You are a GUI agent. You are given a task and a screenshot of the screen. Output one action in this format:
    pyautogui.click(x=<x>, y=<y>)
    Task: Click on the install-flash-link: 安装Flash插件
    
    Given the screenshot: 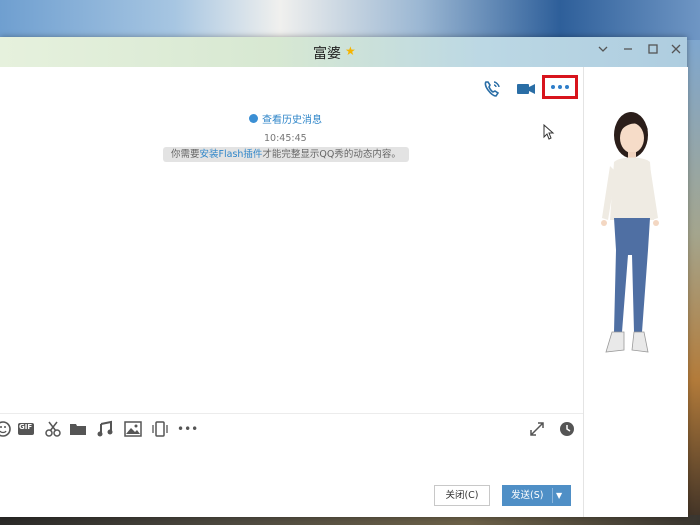 What is the action you would take?
    pyautogui.click(x=231, y=154)
    